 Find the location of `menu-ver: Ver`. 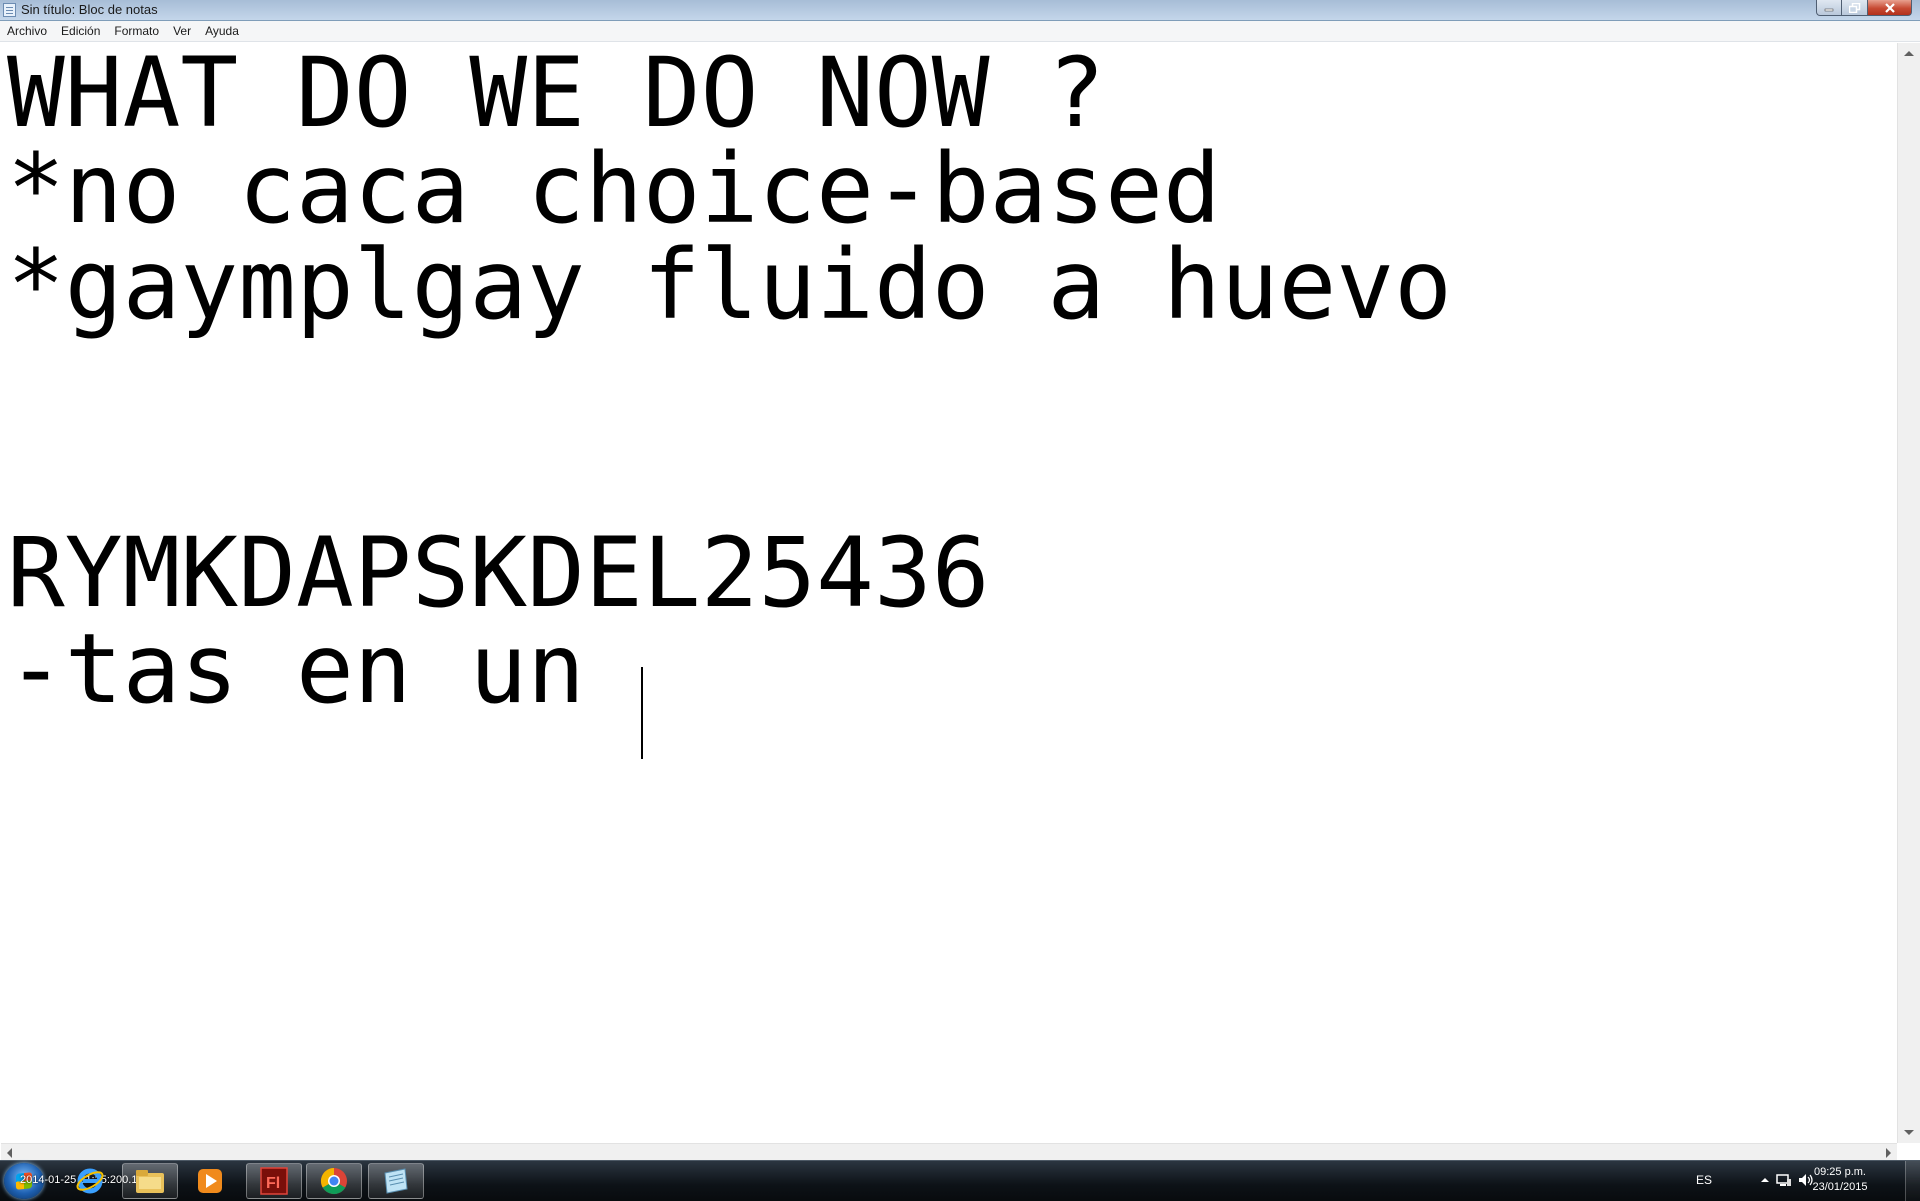

menu-ver: Ver is located at coordinates (182, 31).